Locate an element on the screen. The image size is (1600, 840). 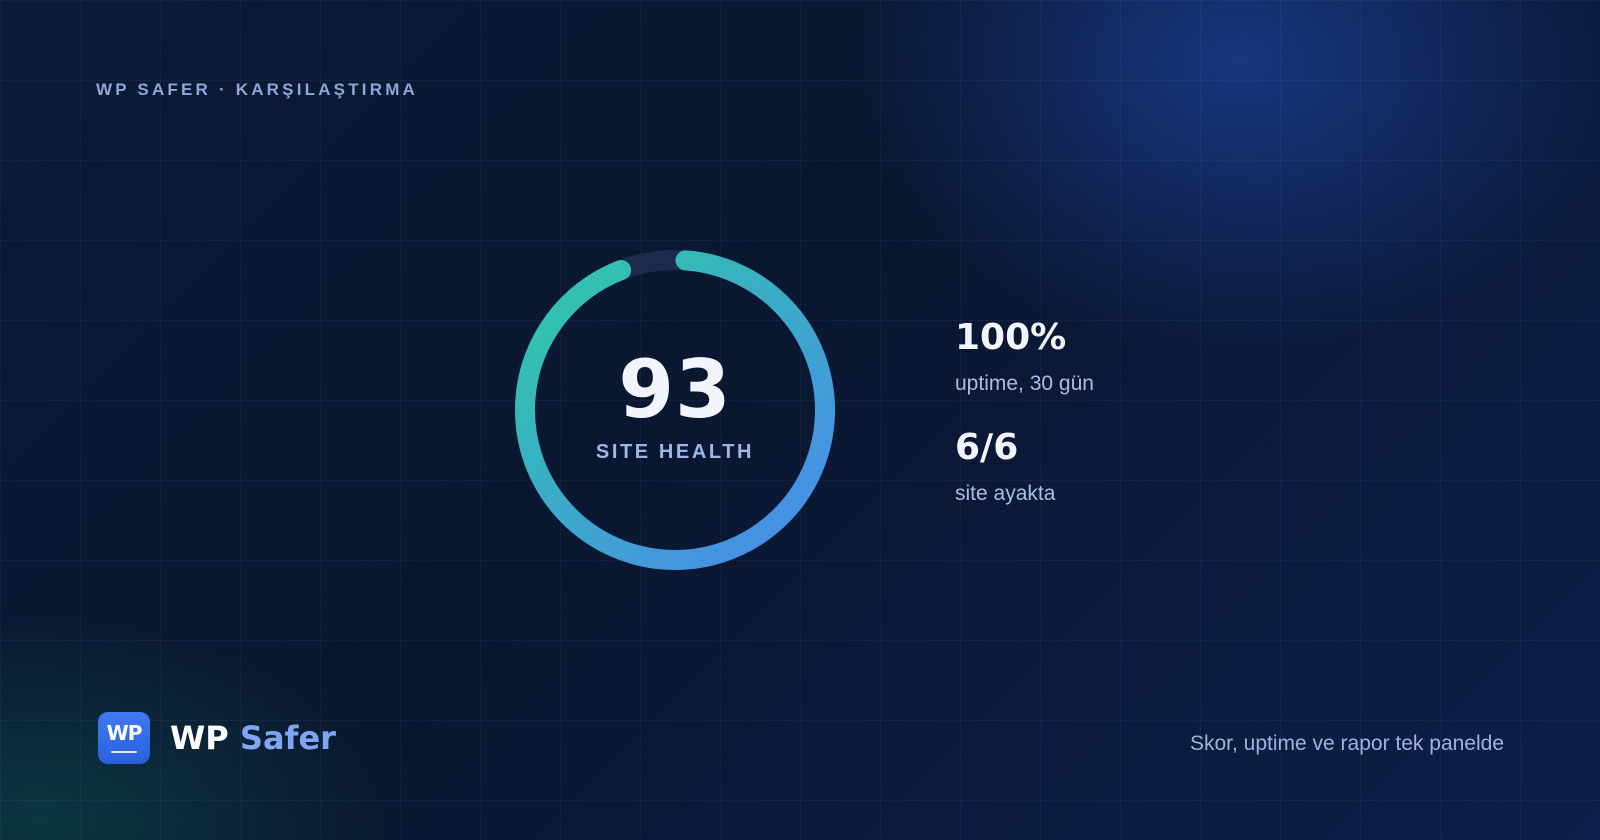
uptime-value: 100% is located at coordinates (1011, 337).